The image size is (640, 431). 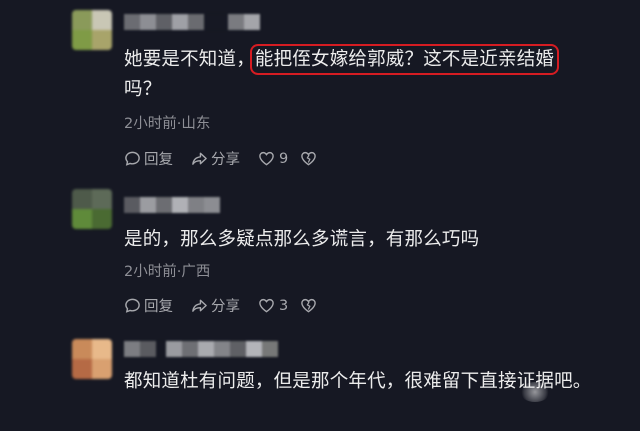 I want to click on like-button: 3, so click(x=273, y=305).